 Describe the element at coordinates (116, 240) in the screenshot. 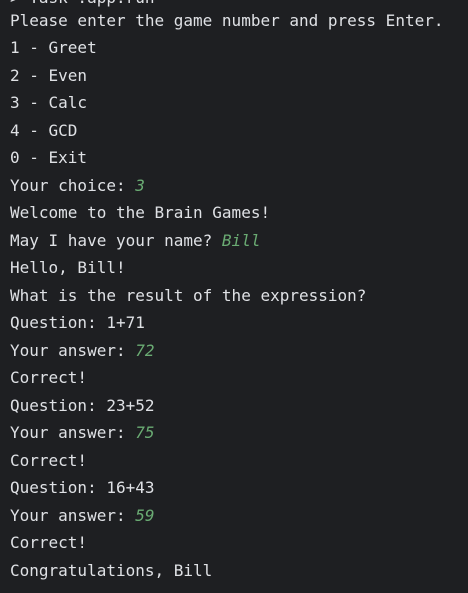

I see `name-prompt: May I have your name?` at that location.